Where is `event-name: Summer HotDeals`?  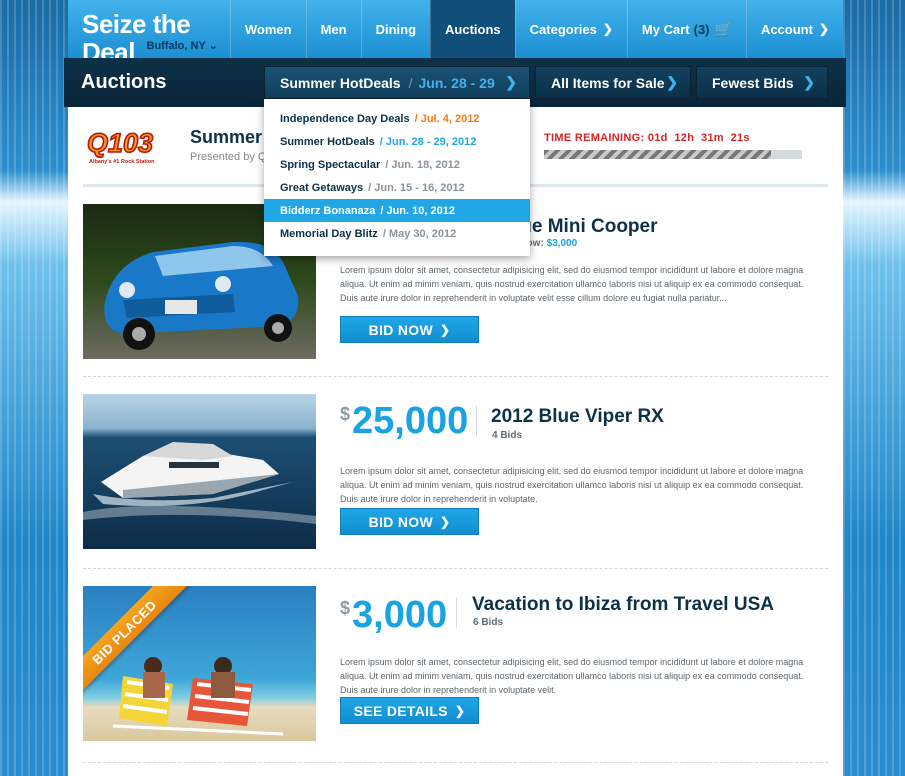 event-name: Summer HotDeals is located at coordinates (340, 82).